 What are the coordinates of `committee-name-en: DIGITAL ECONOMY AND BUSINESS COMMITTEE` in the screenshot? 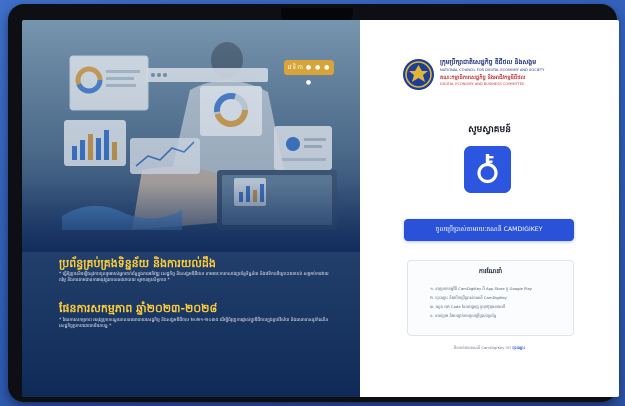 It's located at (482, 84).